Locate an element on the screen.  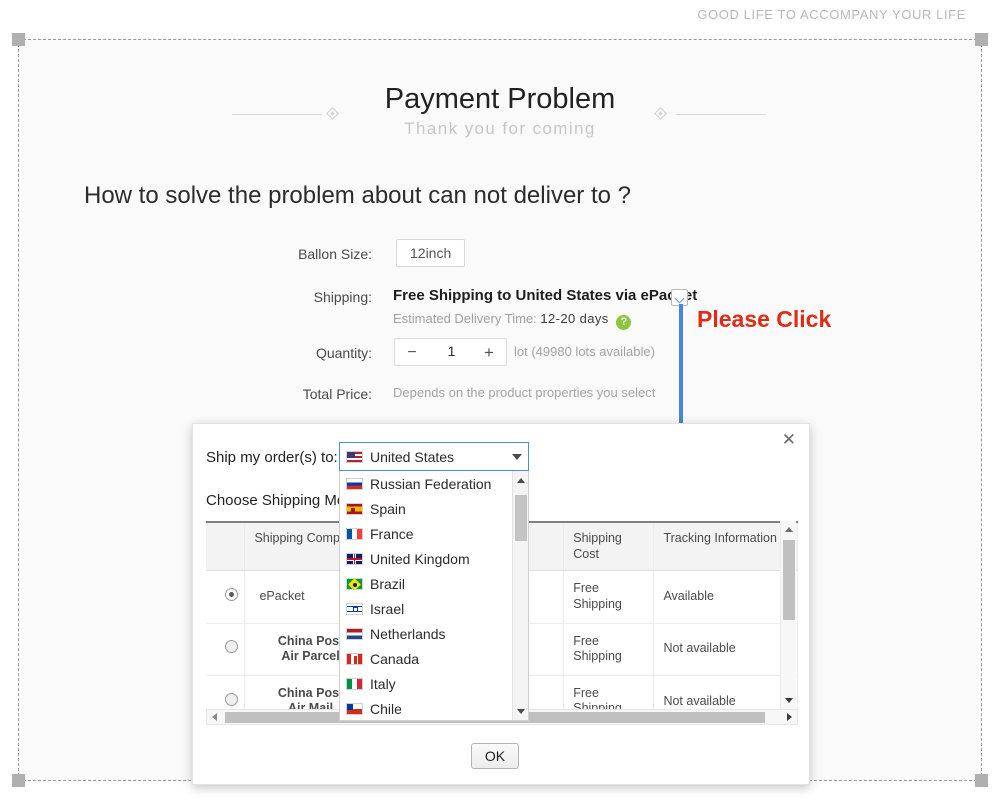
choose-shipping-method-label: Choose Shipping Me is located at coordinates (276, 500).